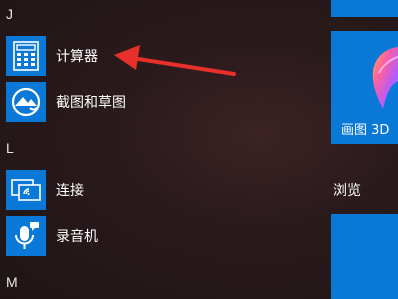  I want to click on paint3d-icon, so click(385, 78).